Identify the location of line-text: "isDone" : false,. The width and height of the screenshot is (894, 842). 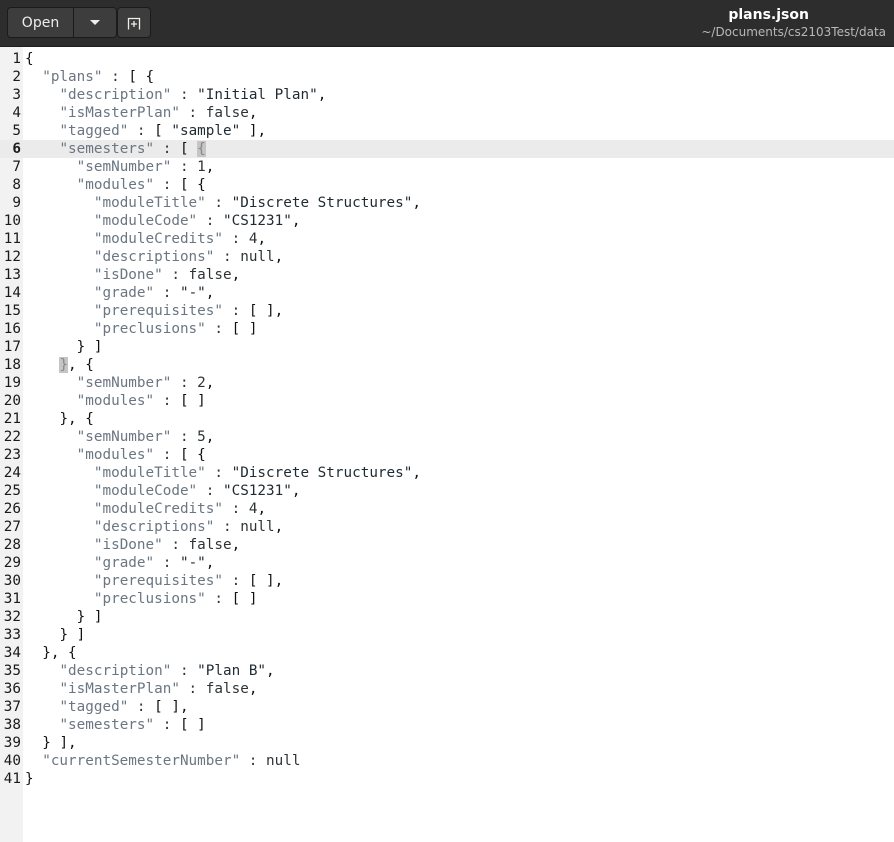
(167, 275).